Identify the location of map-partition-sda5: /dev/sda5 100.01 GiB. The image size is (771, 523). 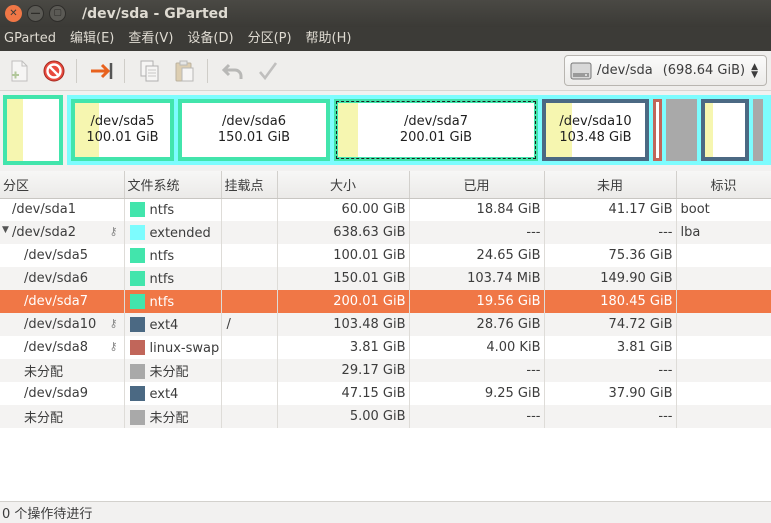
(122, 130).